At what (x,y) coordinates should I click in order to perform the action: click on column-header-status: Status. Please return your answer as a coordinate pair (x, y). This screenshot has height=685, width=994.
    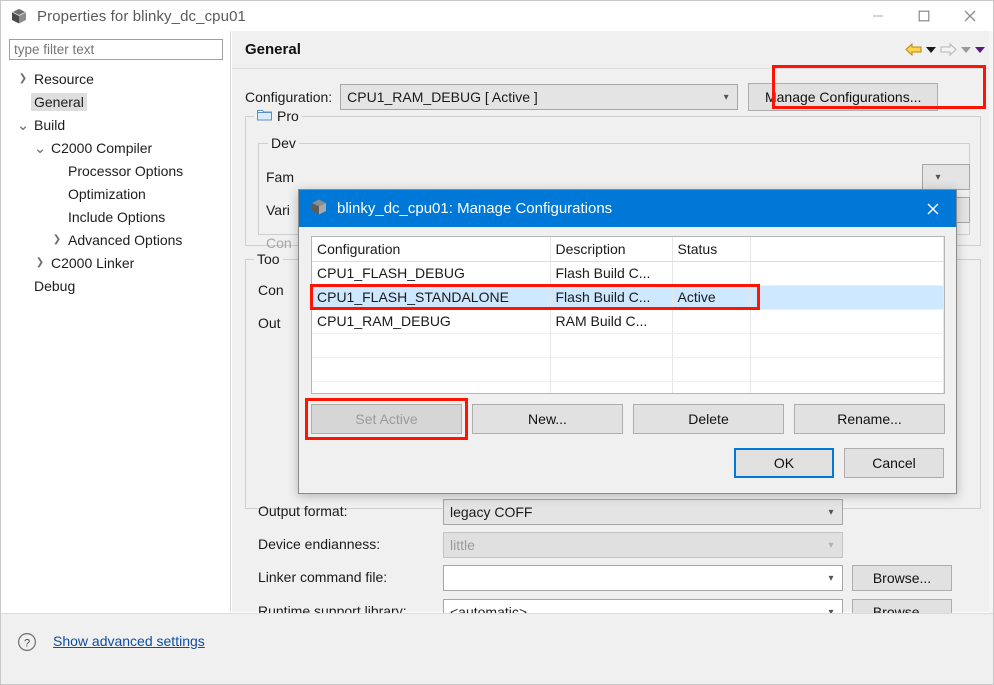
    Looking at the image, I should click on (711, 249).